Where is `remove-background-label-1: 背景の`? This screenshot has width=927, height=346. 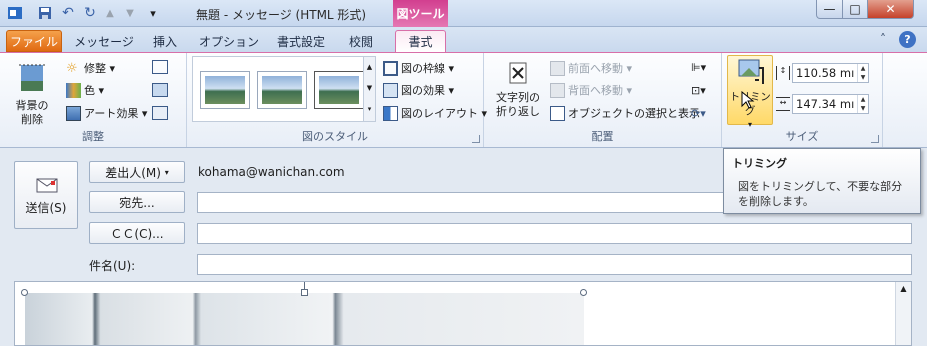 remove-background-label-1: 背景の is located at coordinates (32, 105).